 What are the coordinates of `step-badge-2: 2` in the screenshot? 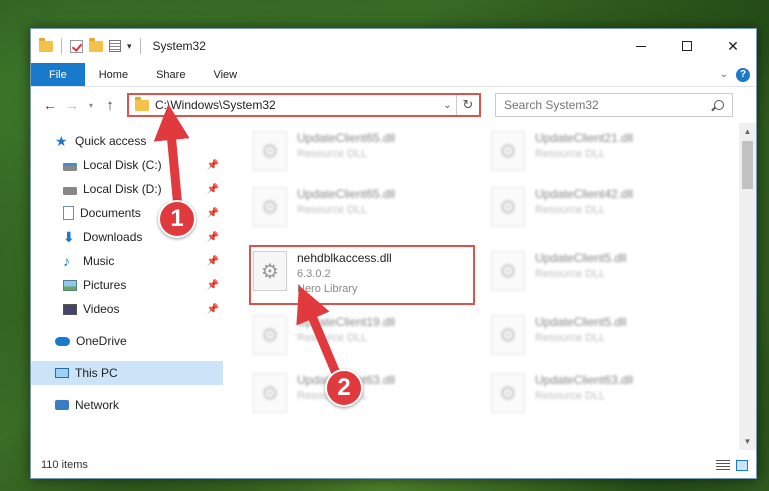 It's located at (344, 388).